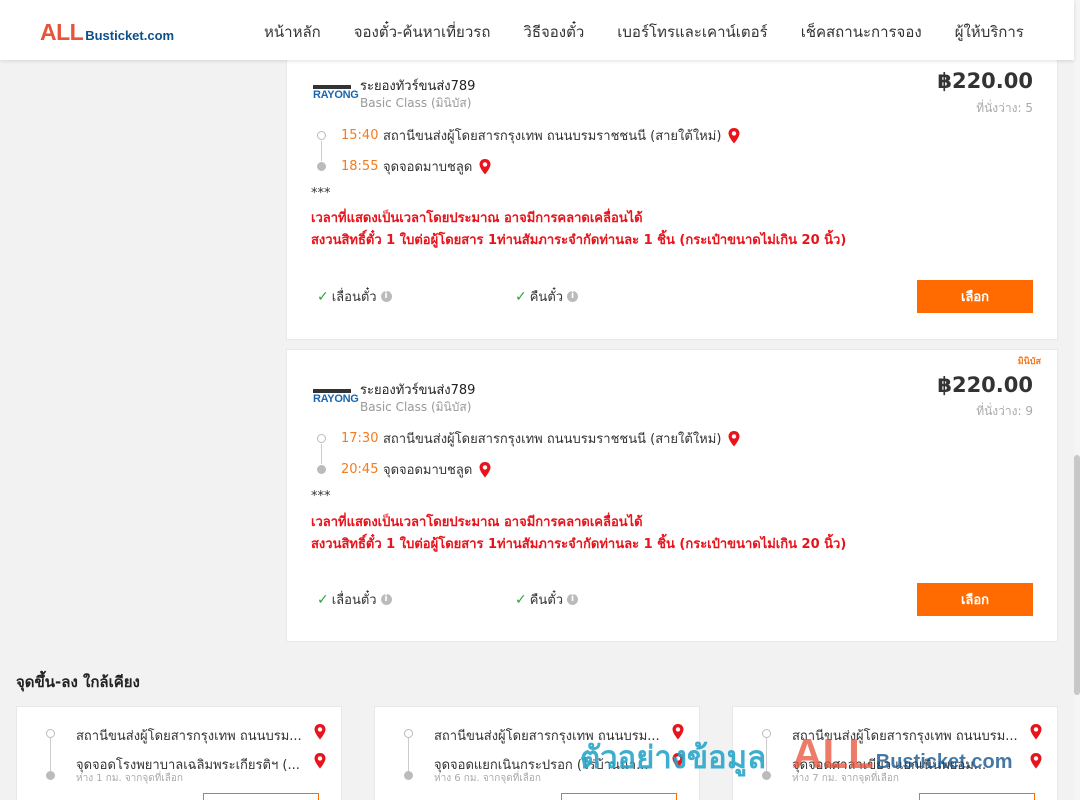 This screenshot has height=800, width=1080. What do you see at coordinates (360, 469) in the screenshot?
I see `arrival-time: 20:45` at bounding box center [360, 469].